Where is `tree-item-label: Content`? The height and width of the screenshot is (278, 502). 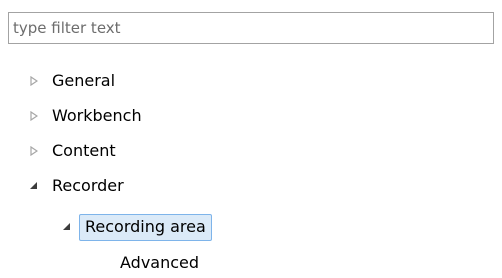
tree-item-label: Content is located at coordinates (84, 150).